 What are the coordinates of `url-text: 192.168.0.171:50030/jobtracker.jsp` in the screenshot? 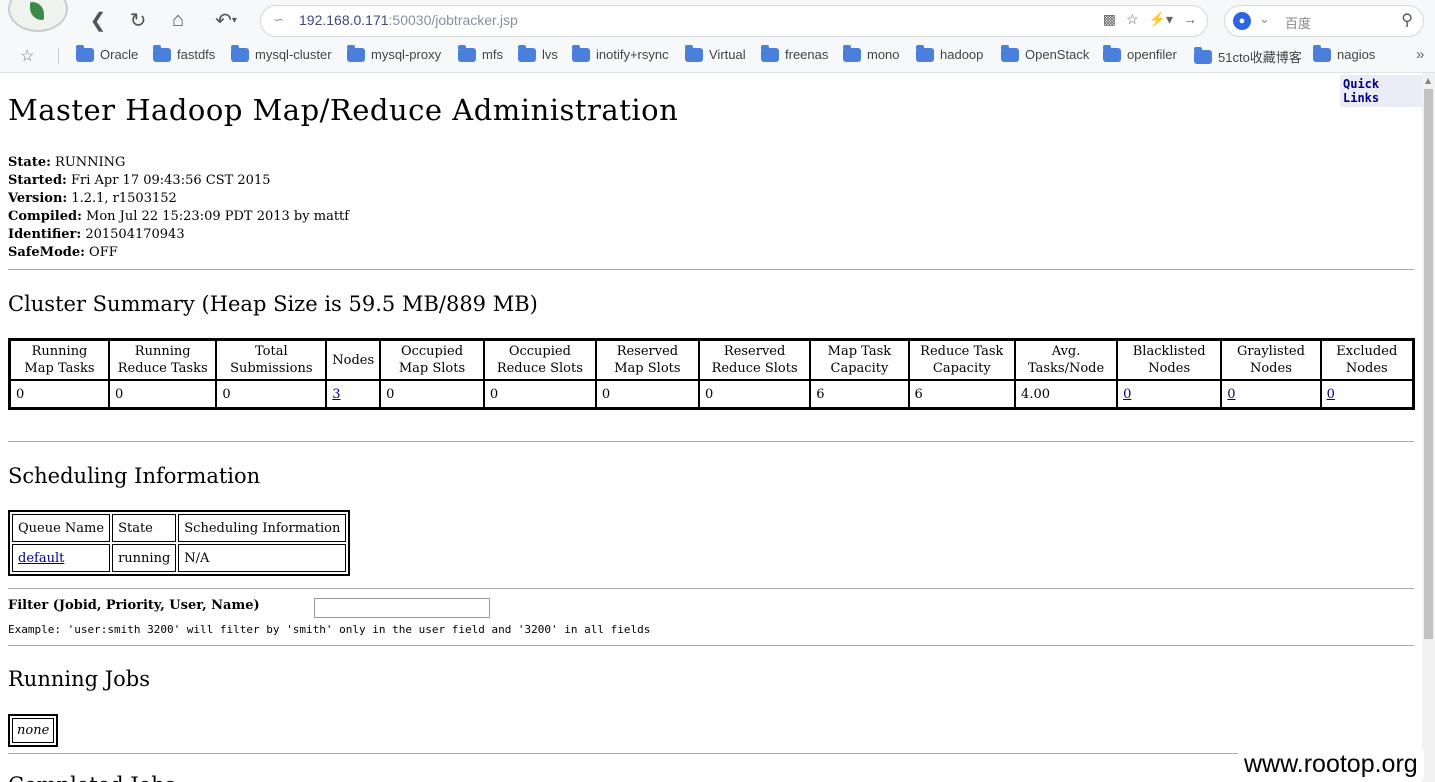 It's located at (408, 20).